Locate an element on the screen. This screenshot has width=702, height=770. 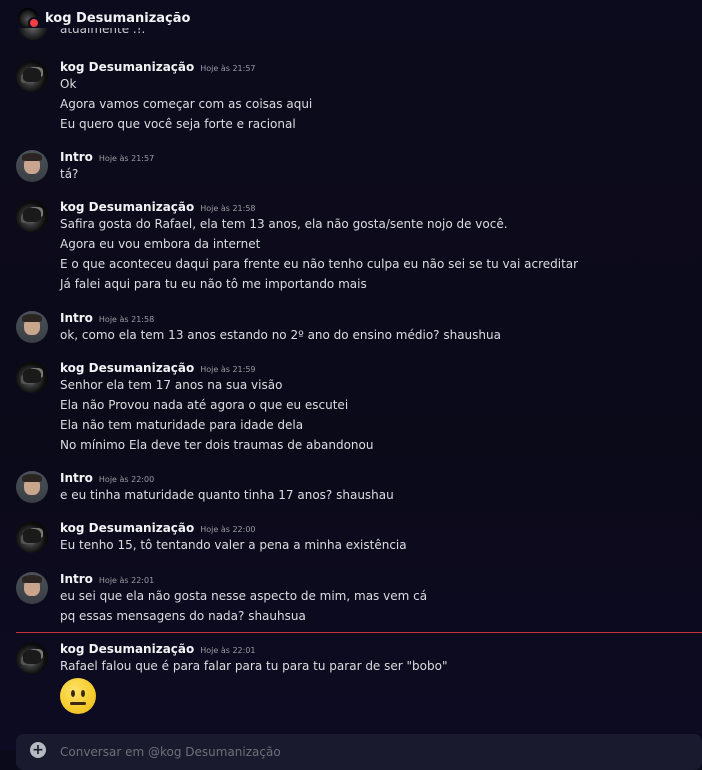
message-header: Intro Hoje às 21:57 is located at coordinates (107, 157).